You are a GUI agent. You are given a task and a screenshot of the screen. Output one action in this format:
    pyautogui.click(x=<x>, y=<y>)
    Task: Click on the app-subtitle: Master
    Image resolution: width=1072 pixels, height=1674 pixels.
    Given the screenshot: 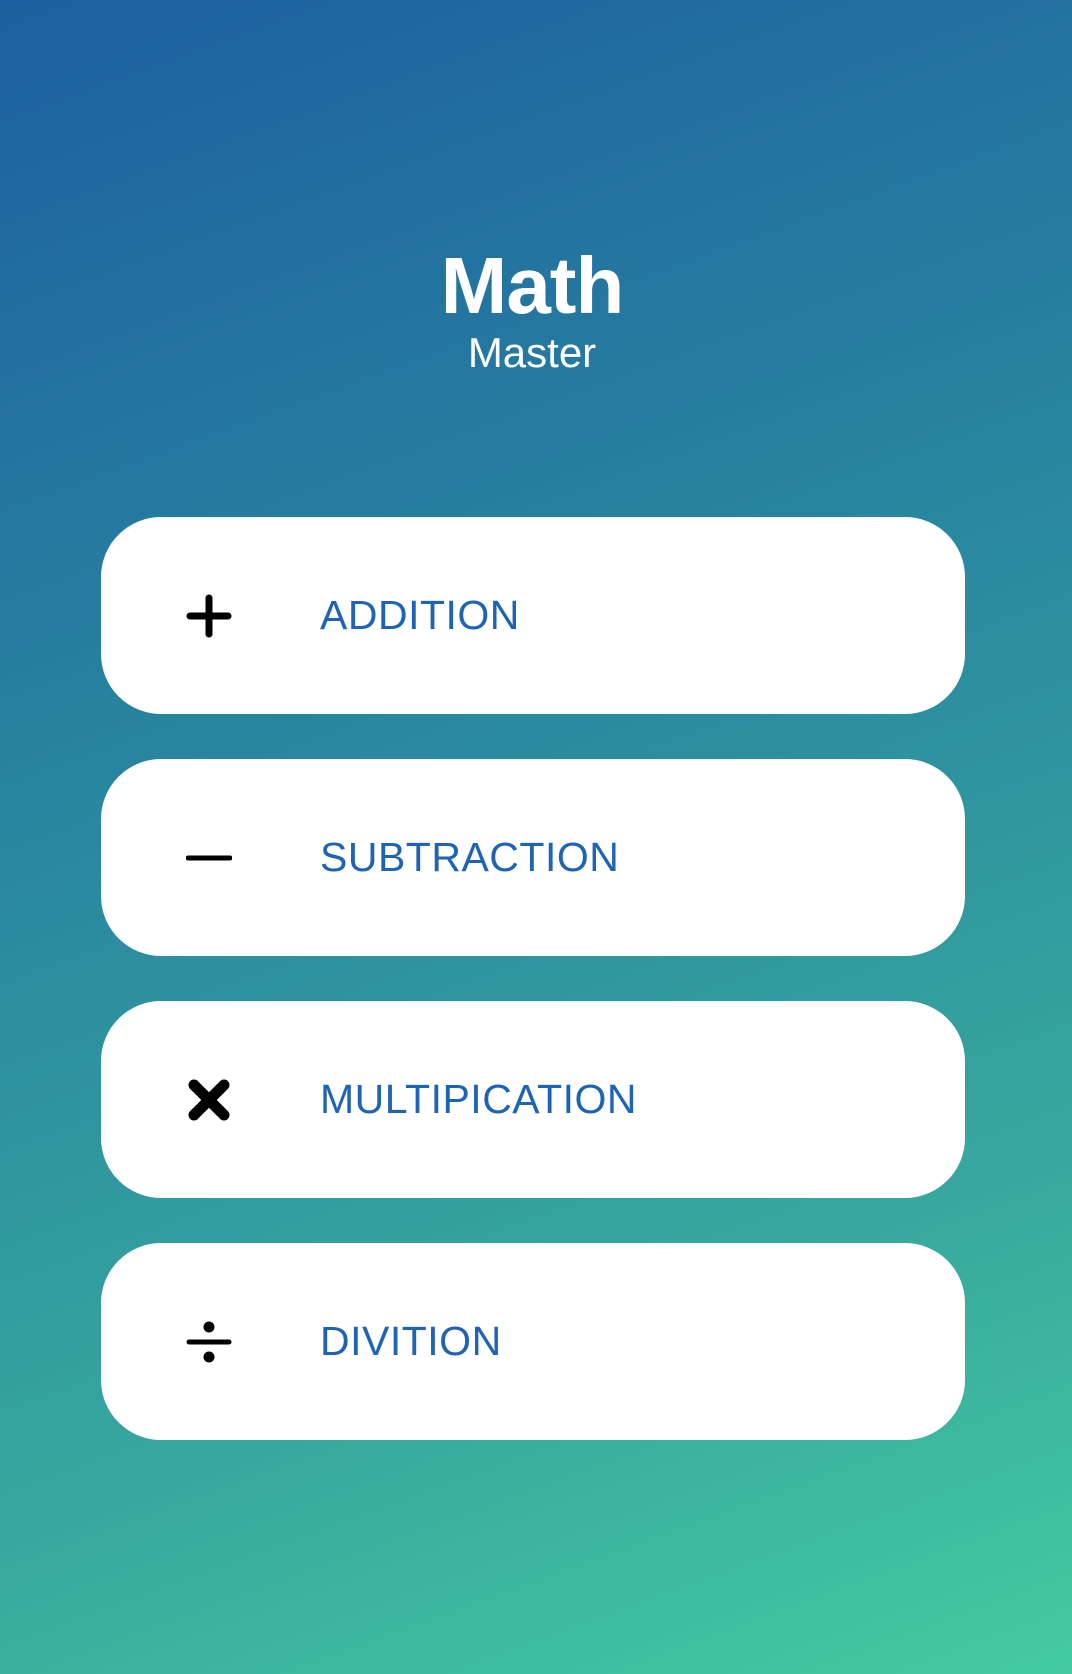 What is the action you would take?
    pyautogui.click(x=532, y=352)
    